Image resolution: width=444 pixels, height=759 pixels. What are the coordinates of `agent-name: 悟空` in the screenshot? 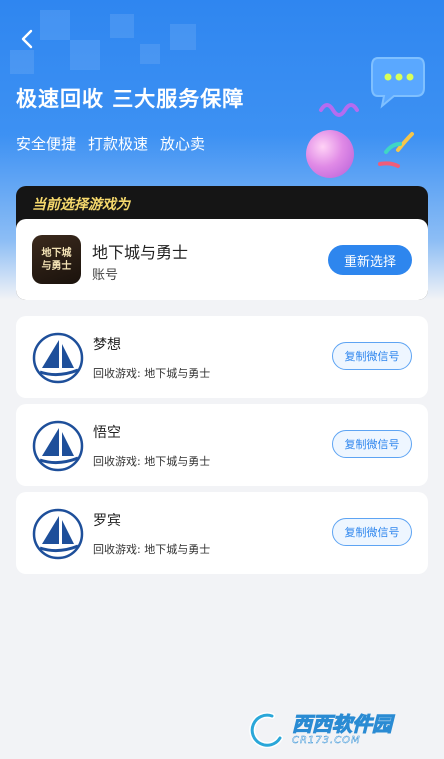 It's located at (107, 433).